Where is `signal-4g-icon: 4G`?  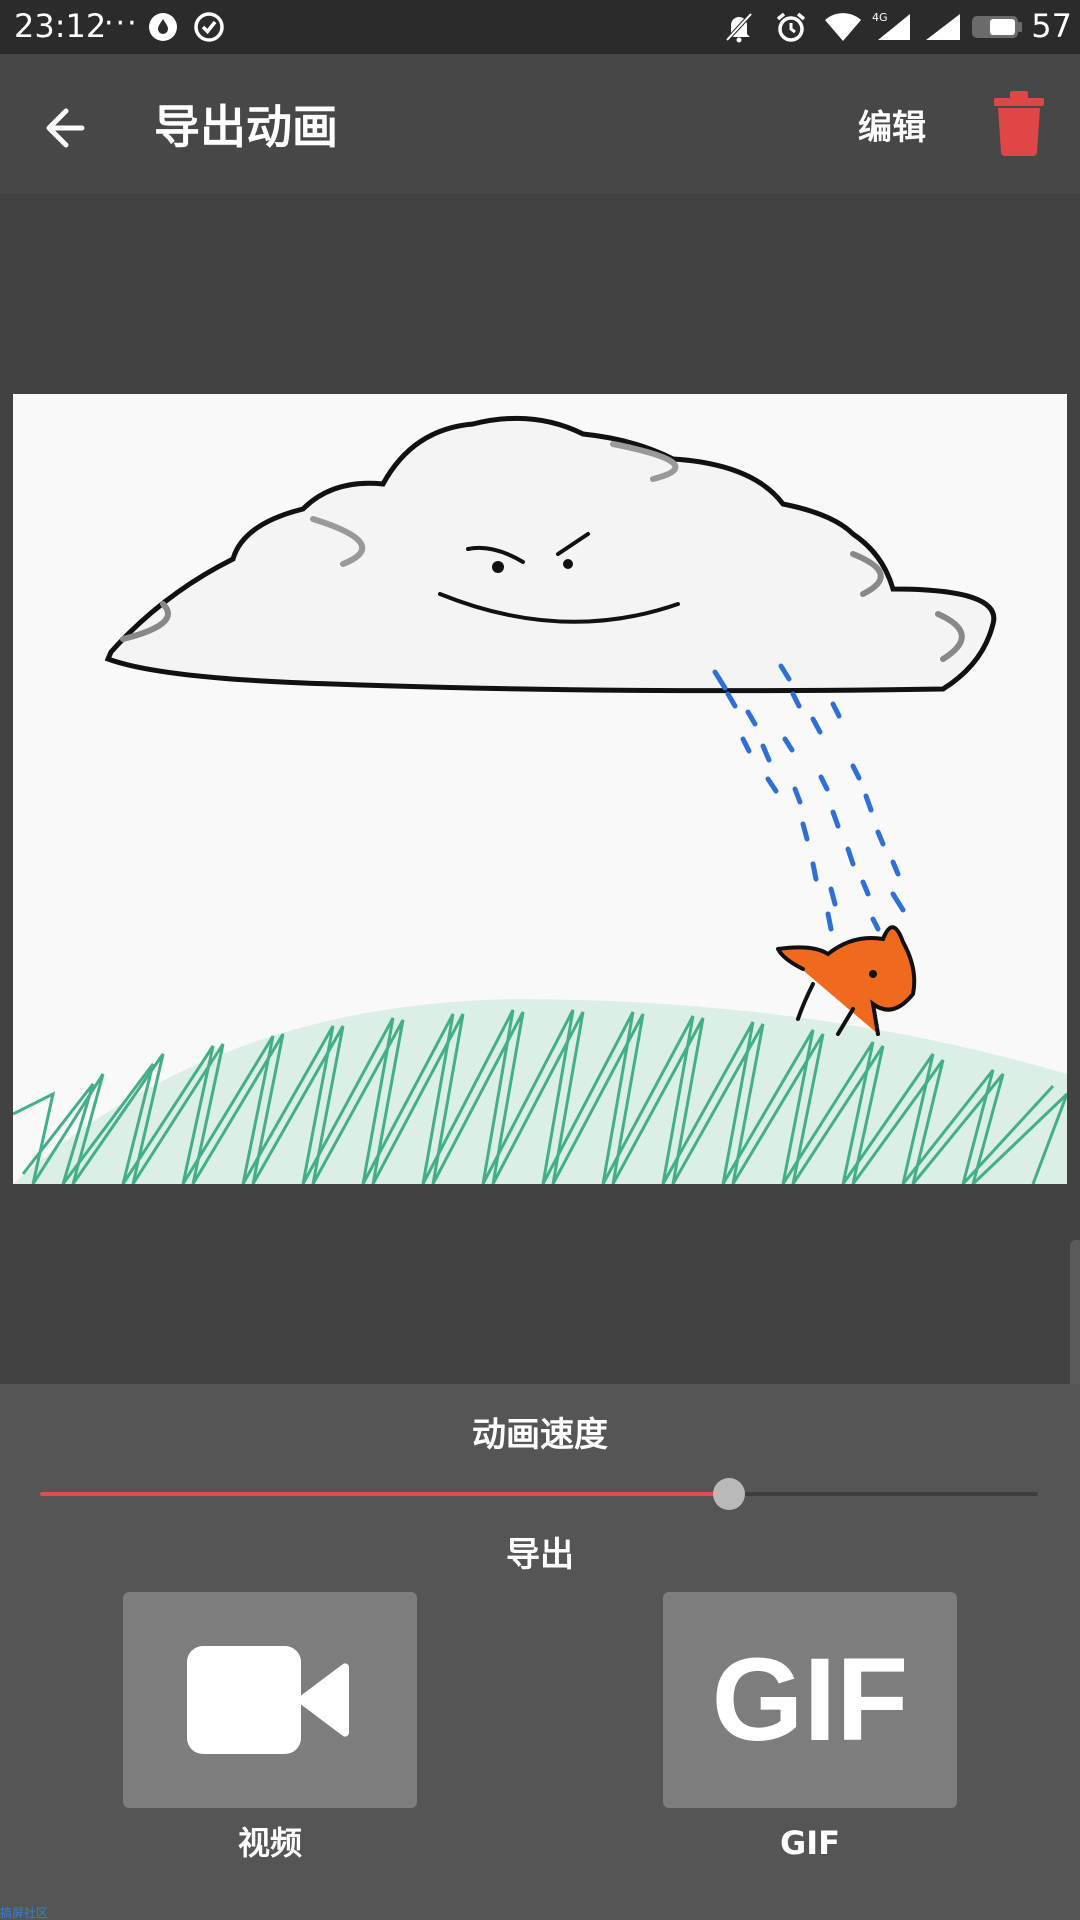
signal-4g-icon: 4G is located at coordinates (891, 25).